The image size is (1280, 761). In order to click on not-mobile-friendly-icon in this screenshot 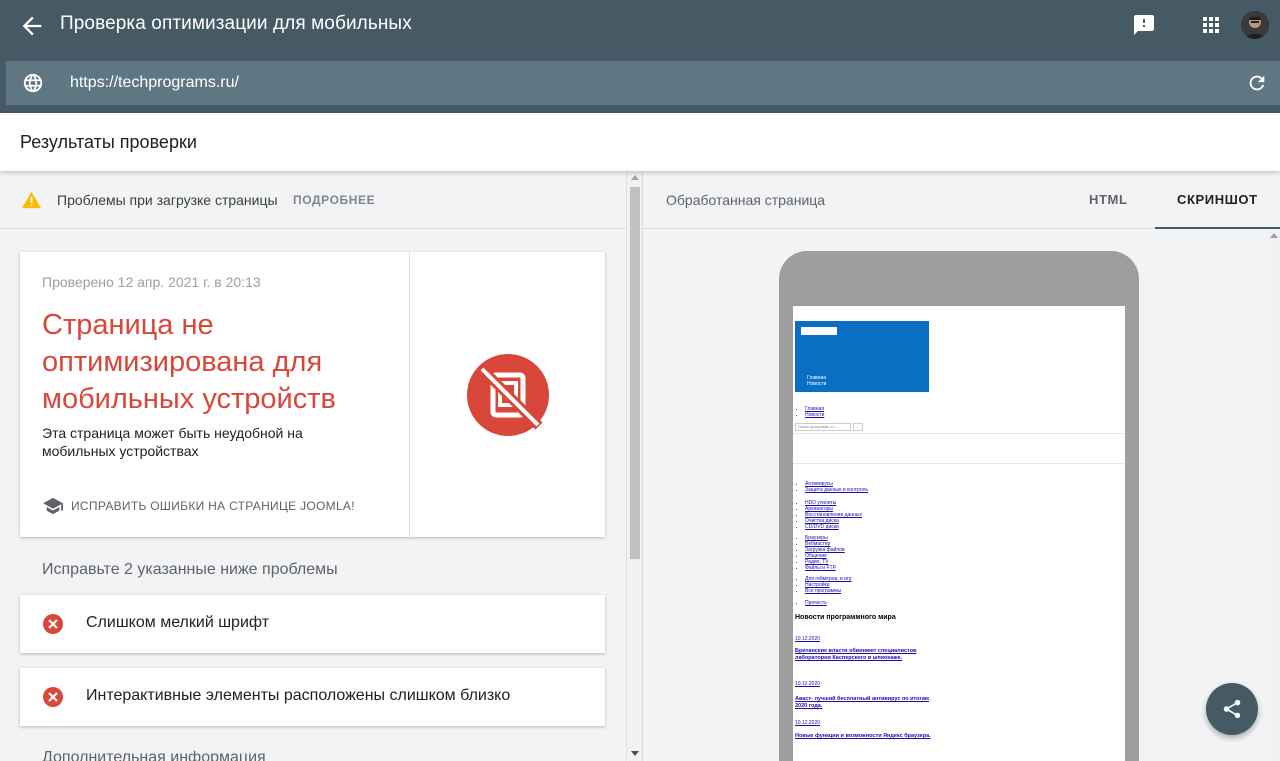, I will do `click(508, 395)`.